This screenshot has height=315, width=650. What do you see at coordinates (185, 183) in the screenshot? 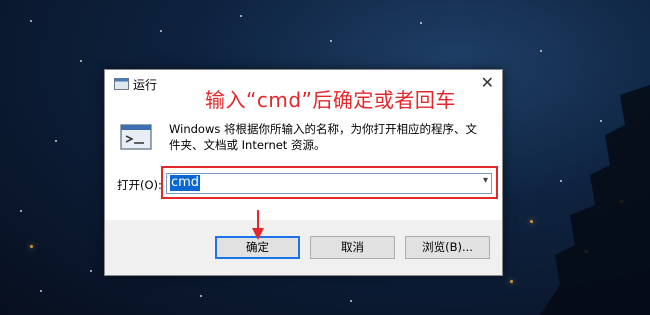
I see `command-input-value: cmd` at bounding box center [185, 183].